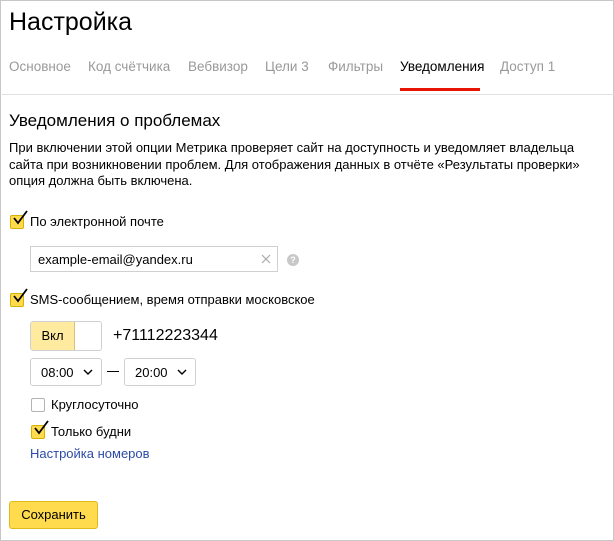  I want to click on time-from-select: 08:00, so click(66, 372).